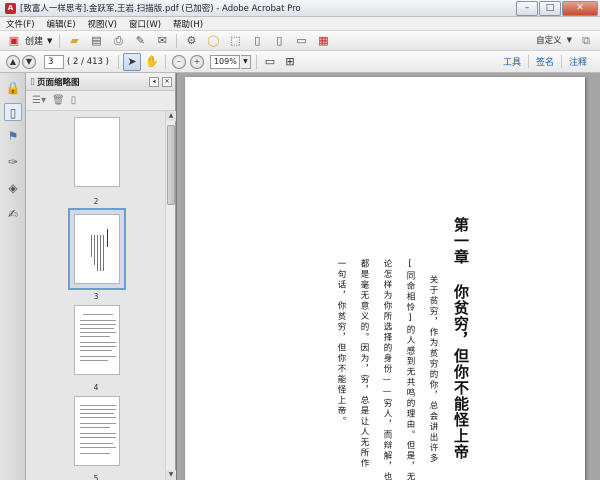 This screenshot has height=480, width=600. I want to click on create-label: 创建, so click(34, 42).